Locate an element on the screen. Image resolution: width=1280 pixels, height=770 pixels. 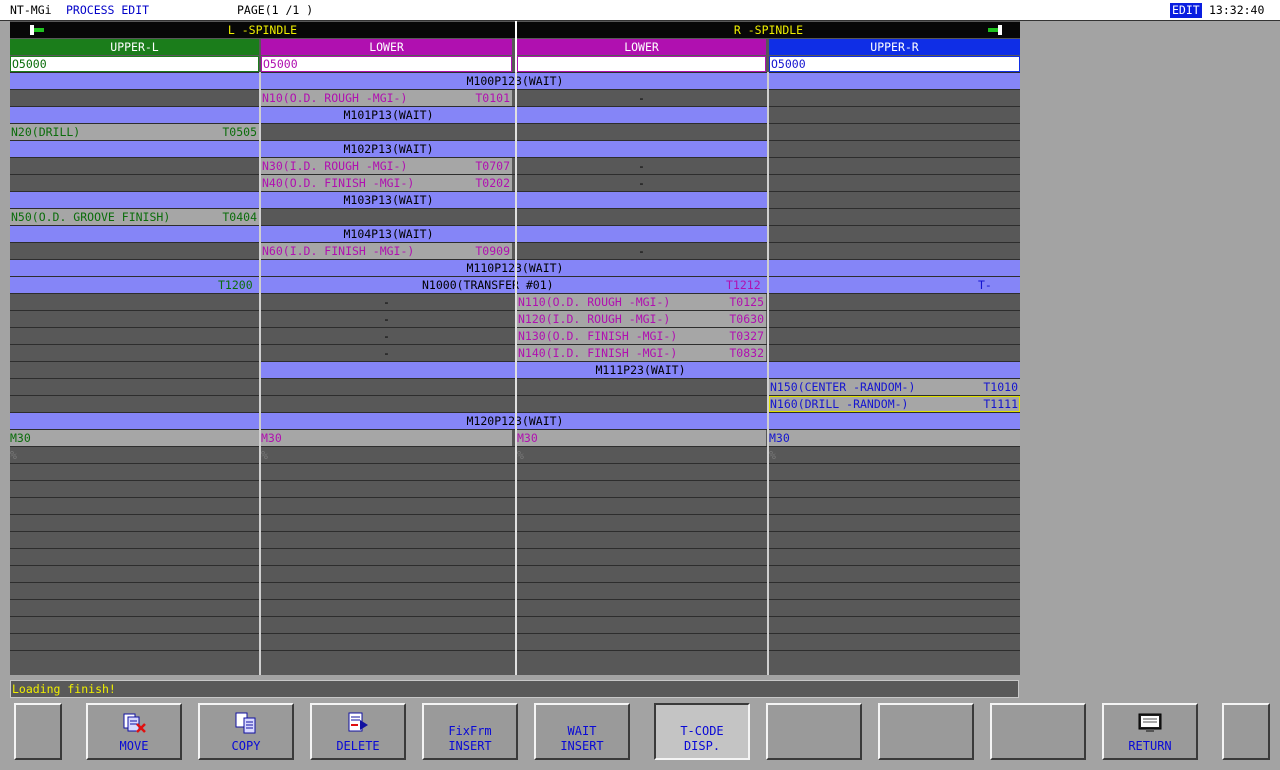
tool-number: T0505 is located at coordinates (239, 132).